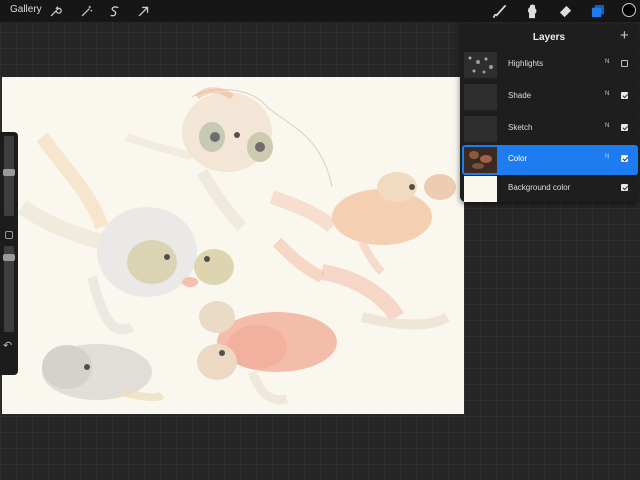  I want to click on eraser-icon, so click(565, 11).